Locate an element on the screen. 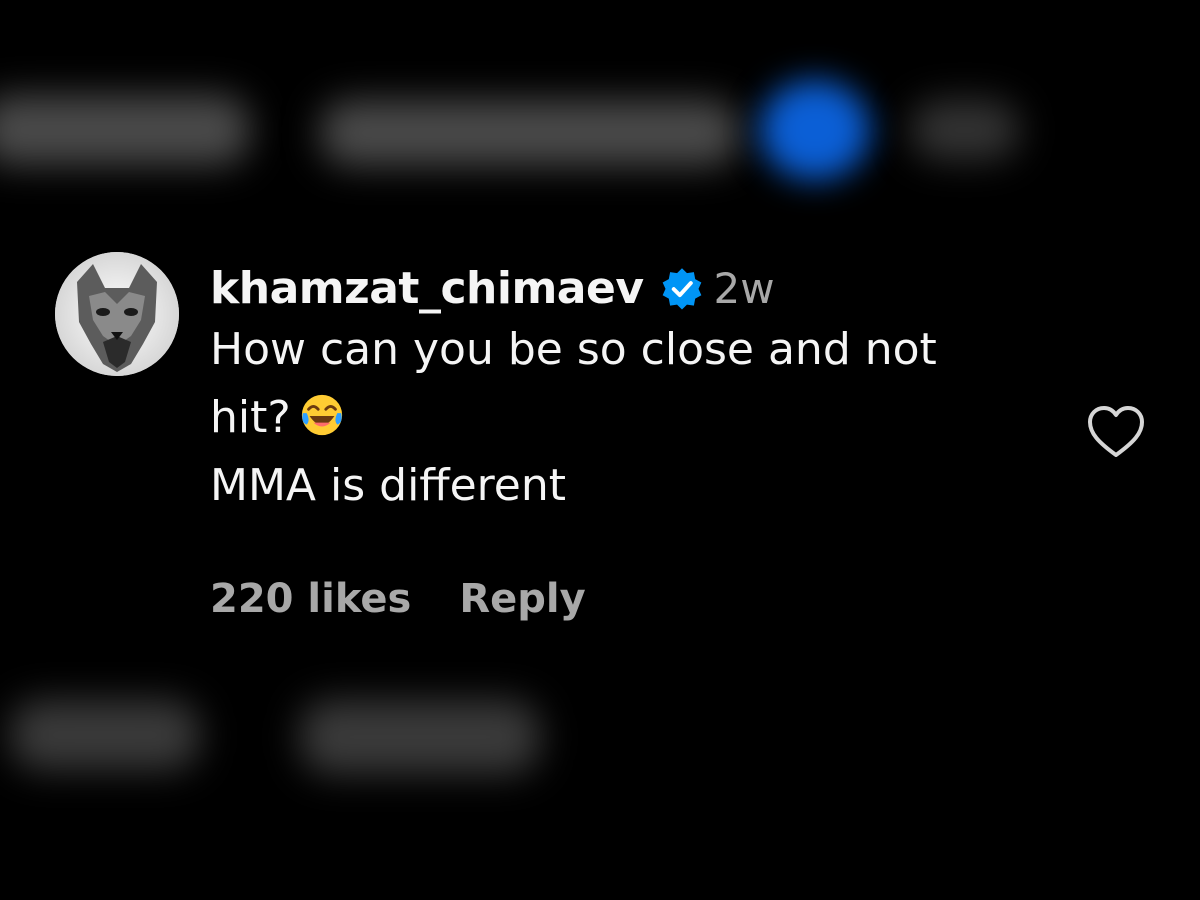 This screenshot has width=1200, height=900. wolf-avatar-icon is located at coordinates (117, 314).